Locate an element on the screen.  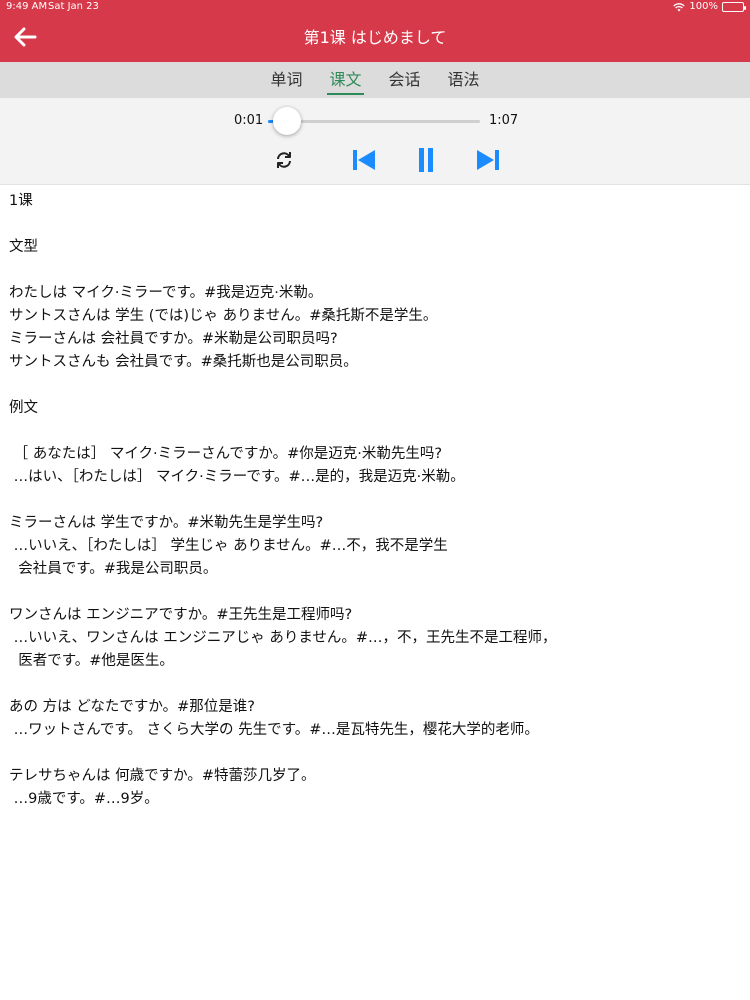
text-line: ワンさんは エンジニアですか。#王先生是工程师吗? is located at coordinates (181, 615).